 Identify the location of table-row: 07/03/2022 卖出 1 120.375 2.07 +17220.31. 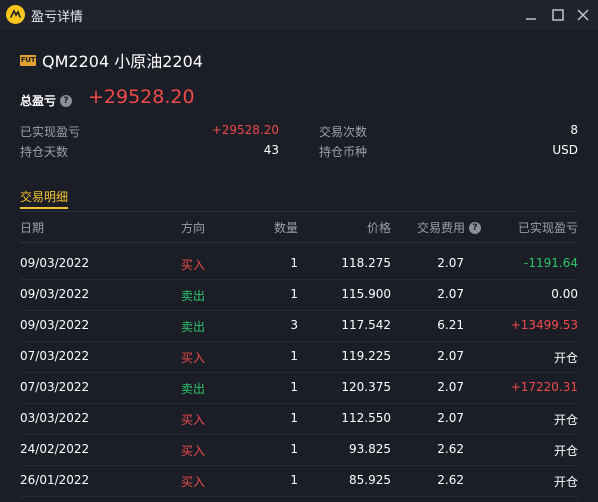
(299, 388).